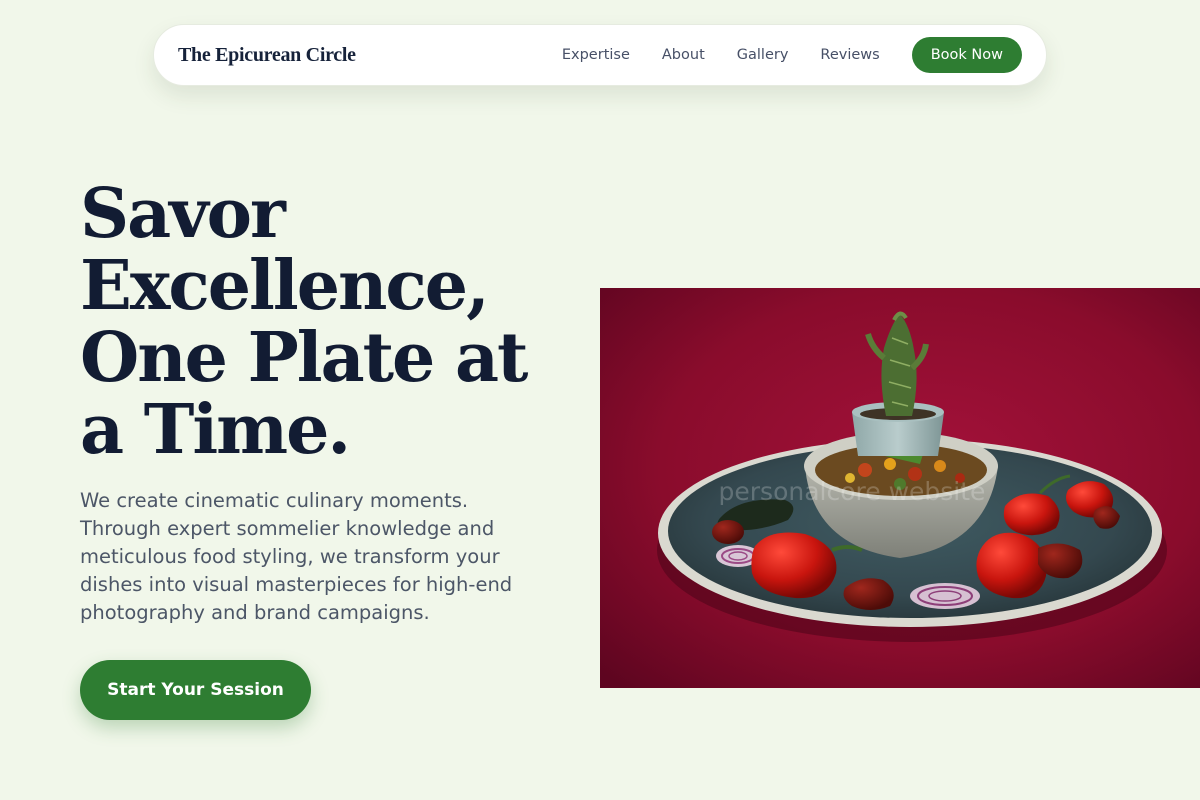 This screenshot has height=800, width=1200. Describe the element at coordinates (683, 55) in the screenshot. I see `nav-link-about: About` at that location.